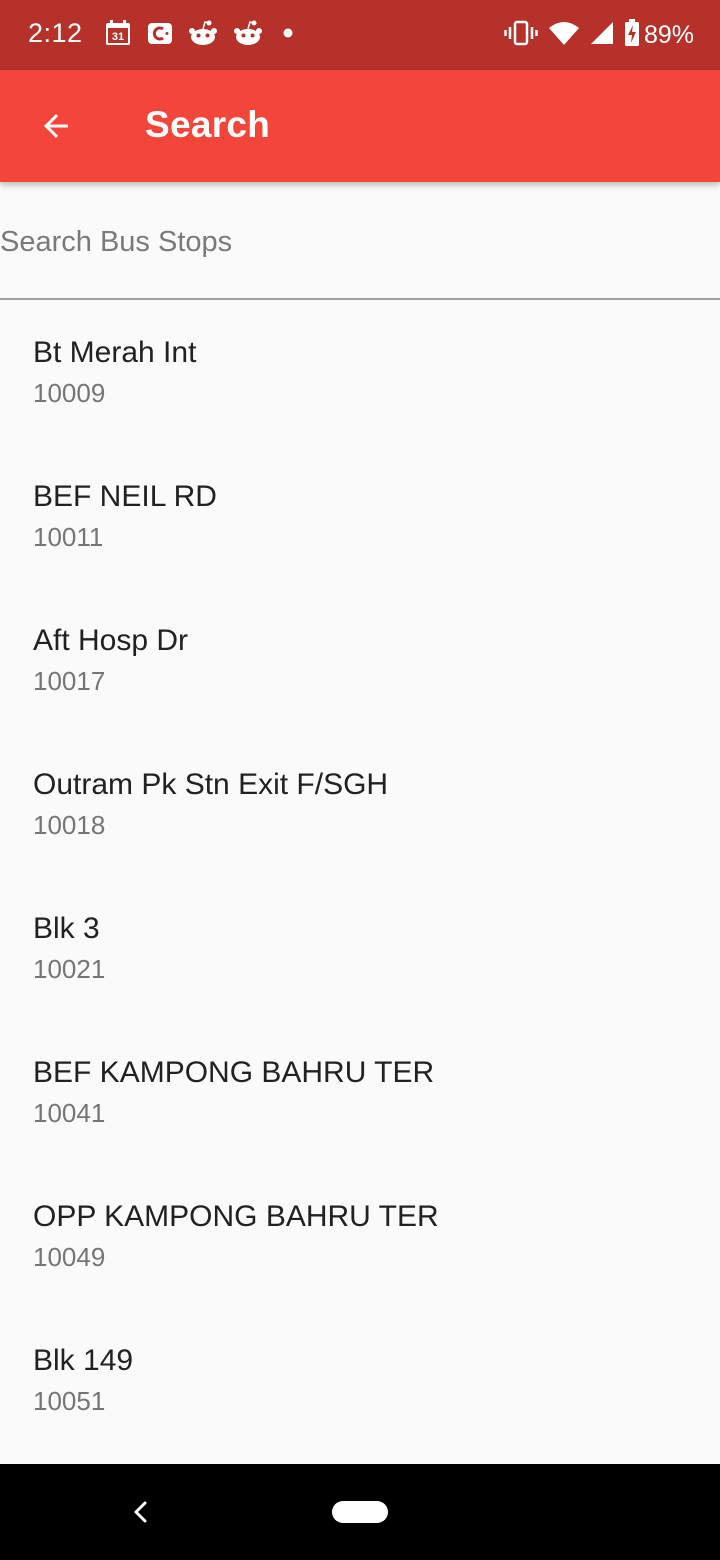  Describe the element at coordinates (160, 35) in the screenshot. I see `app-c-icon` at that location.